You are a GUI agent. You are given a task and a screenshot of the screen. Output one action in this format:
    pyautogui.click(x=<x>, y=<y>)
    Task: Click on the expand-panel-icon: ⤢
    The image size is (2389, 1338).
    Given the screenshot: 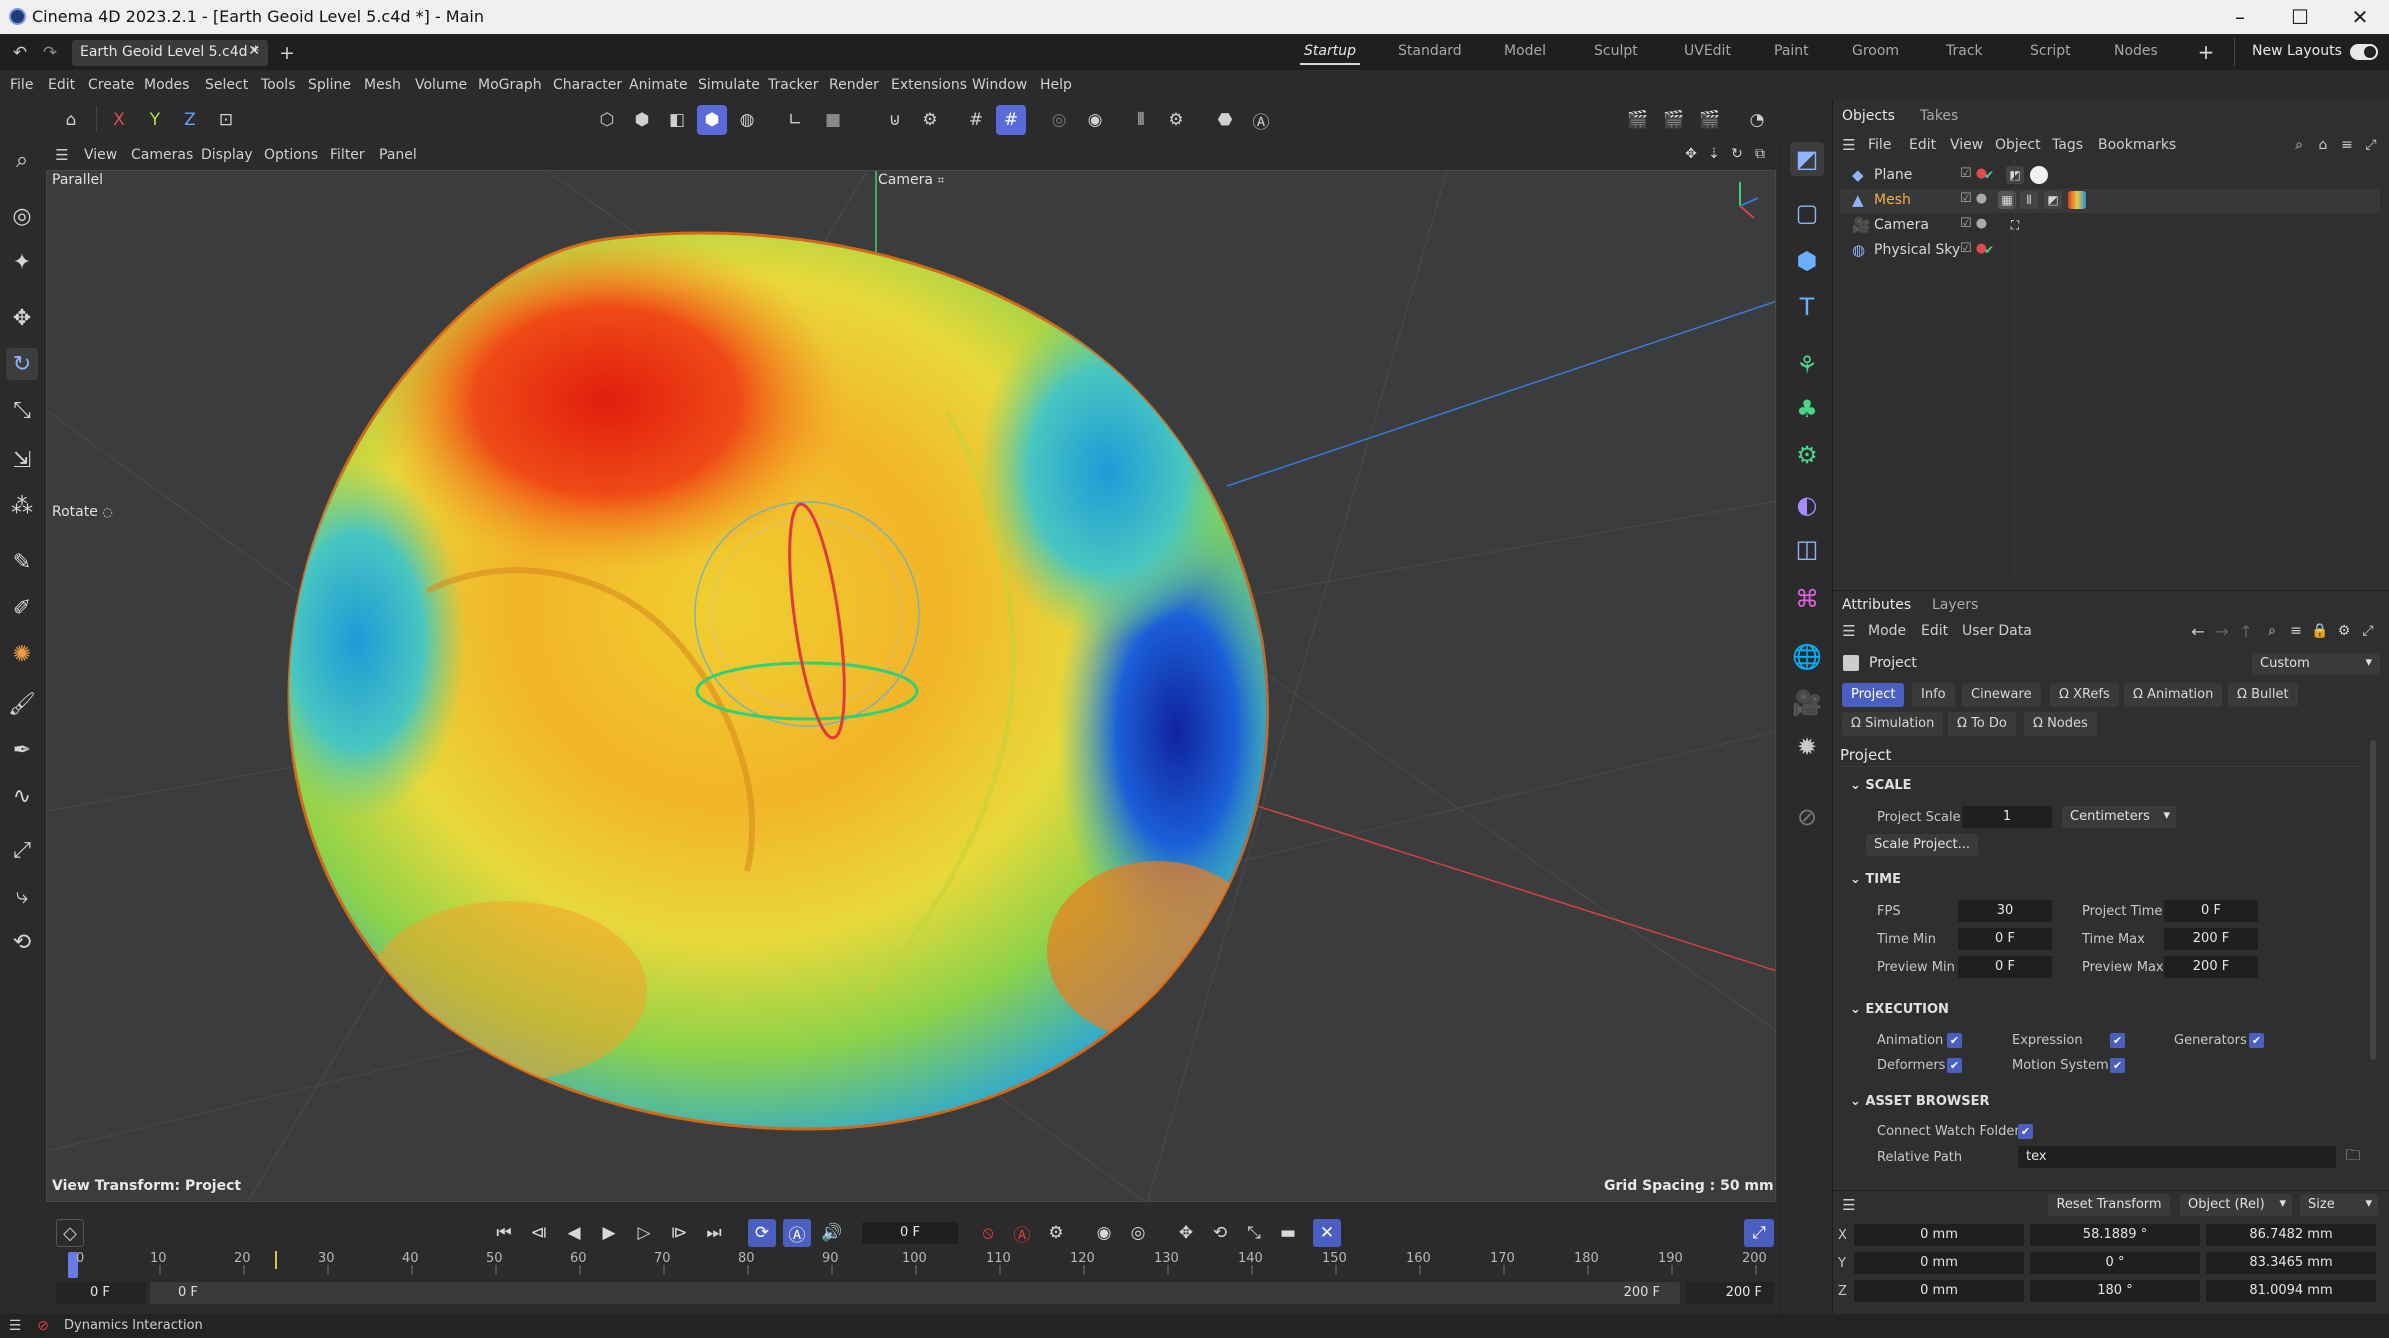 What is the action you would take?
    pyautogui.click(x=2371, y=145)
    